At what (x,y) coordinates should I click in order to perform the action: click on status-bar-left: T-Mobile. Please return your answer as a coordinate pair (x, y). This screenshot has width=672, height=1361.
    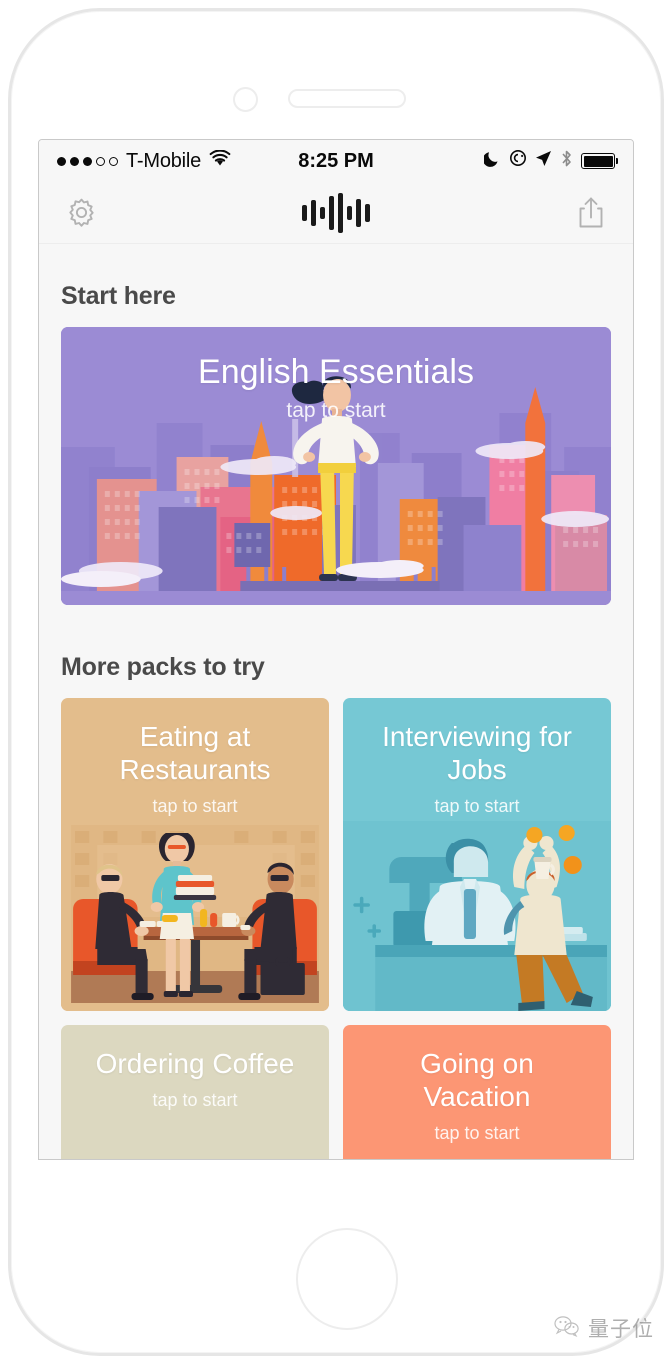
    Looking at the image, I should click on (144, 161).